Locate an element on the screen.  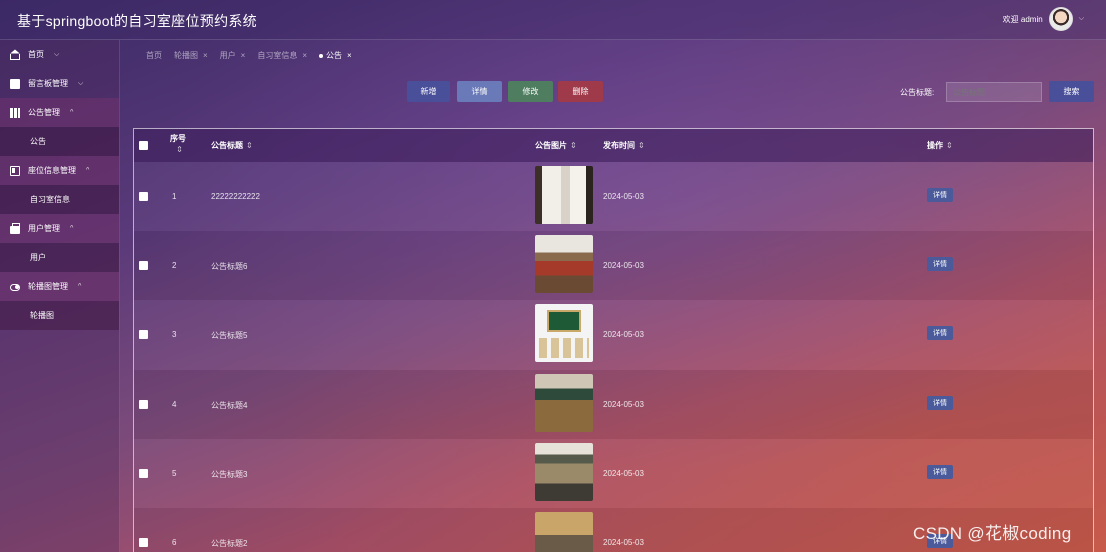
delete-button: 删除 is located at coordinates (580, 91).